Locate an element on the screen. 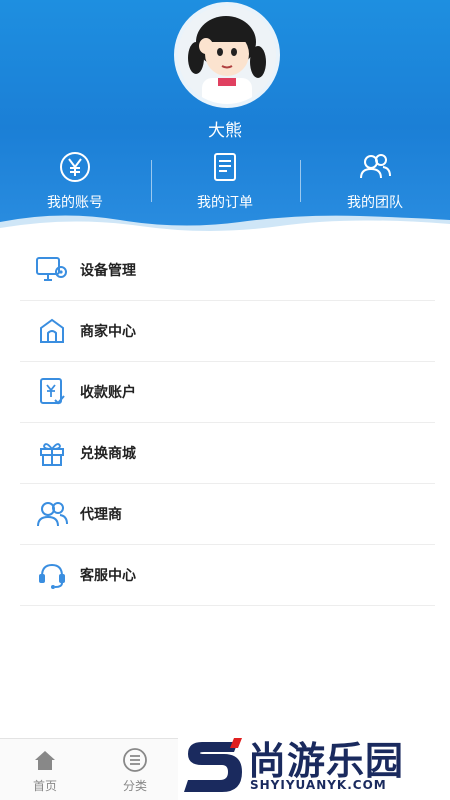  watermark: 尚游乐园 SHYIYUANYK.COM is located at coordinates (314, 764).